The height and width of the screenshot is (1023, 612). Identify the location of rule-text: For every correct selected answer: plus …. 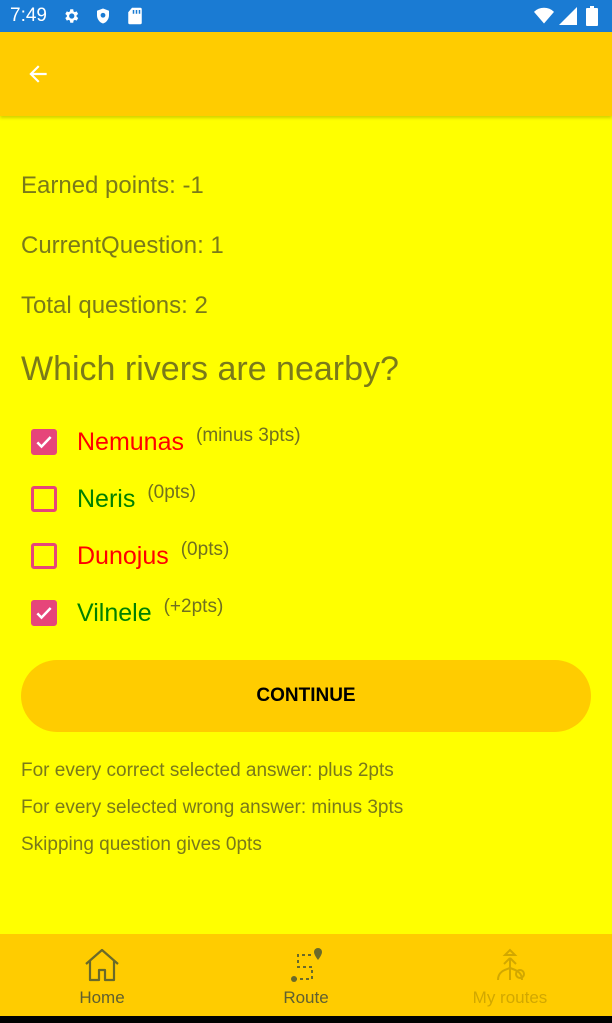
(207, 770).